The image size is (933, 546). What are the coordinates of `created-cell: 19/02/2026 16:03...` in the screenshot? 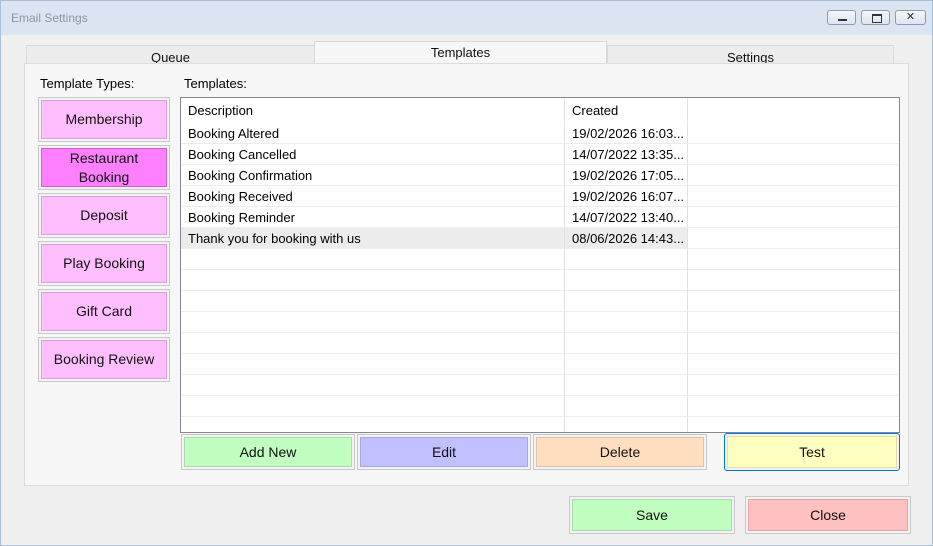 It's located at (626, 133).